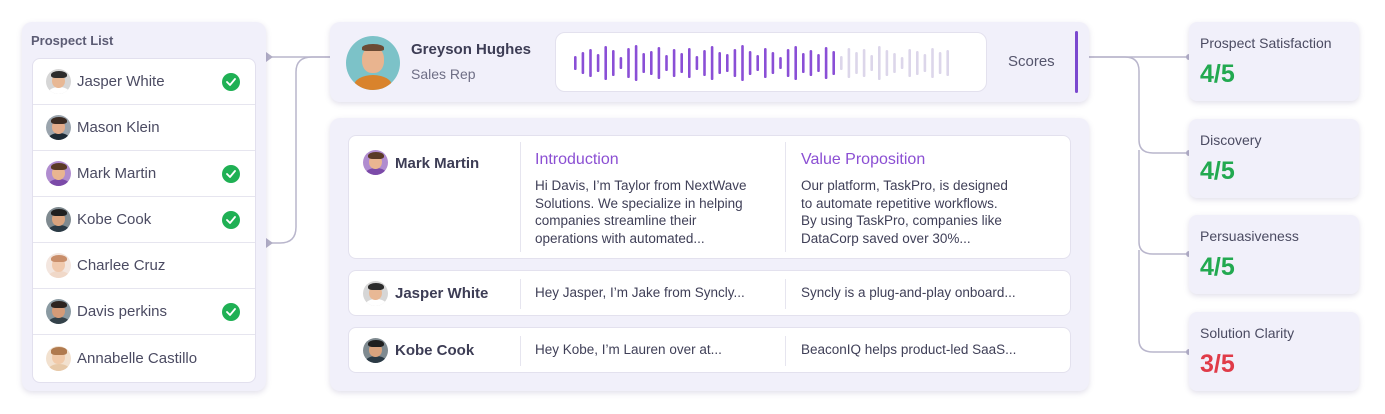 The height and width of the screenshot is (414, 1385). I want to click on prospect-list-item: Davis perkins, so click(144, 312).